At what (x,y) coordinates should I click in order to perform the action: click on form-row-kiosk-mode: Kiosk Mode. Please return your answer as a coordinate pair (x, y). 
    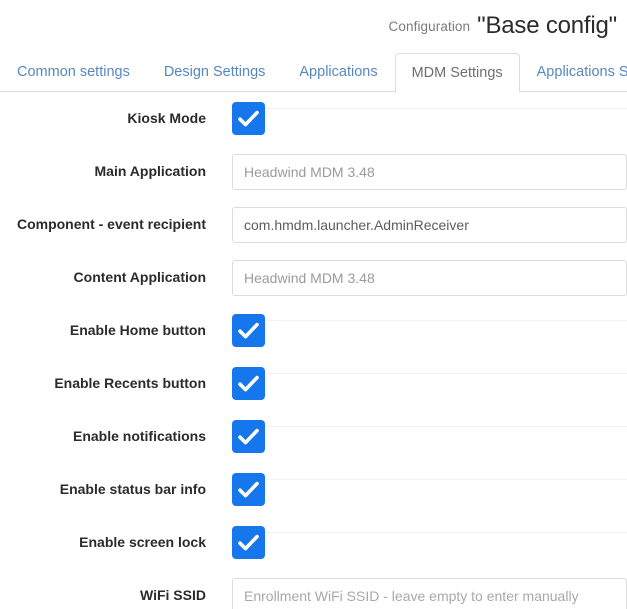
    Looking at the image, I should click on (313, 118).